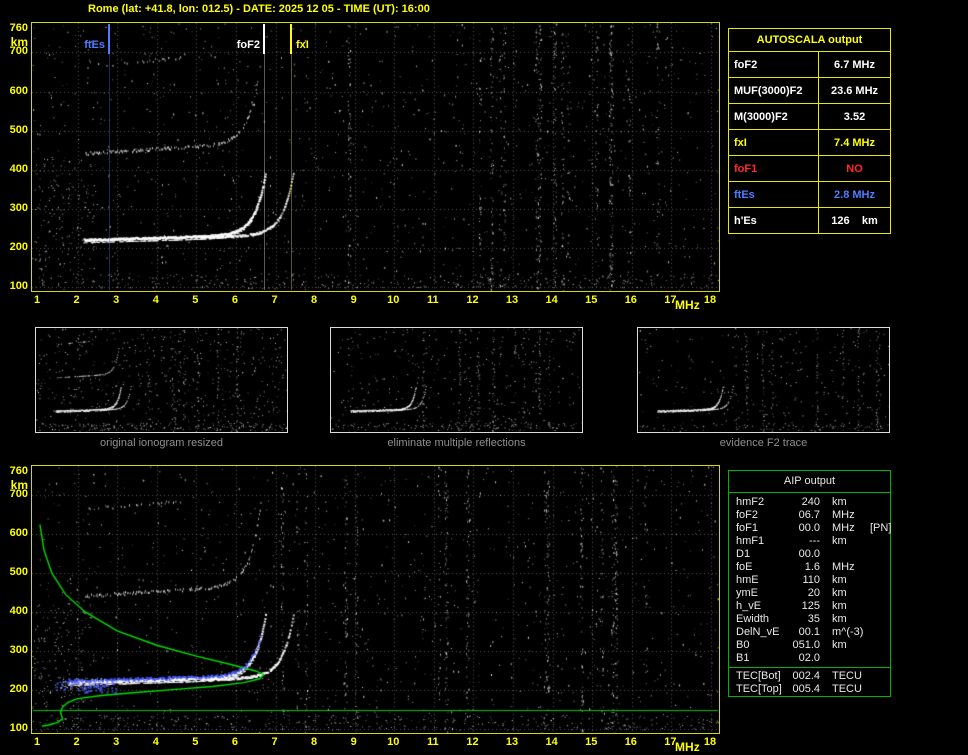 The width and height of the screenshot is (968, 755). What do you see at coordinates (18, 286) in the screenshot?
I see `y-tick: 100` at bounding box center [18, 286].